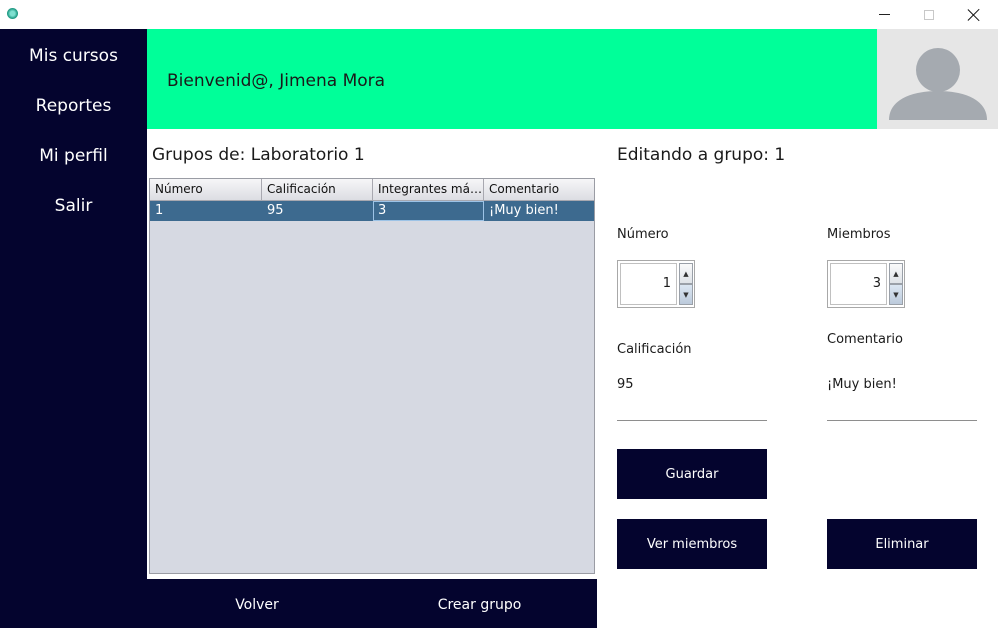 This screenshot has height=628, width=998. Describe the element at coordinates (643, 234) in the screenshot. I see `numero-label: Número` at that location.